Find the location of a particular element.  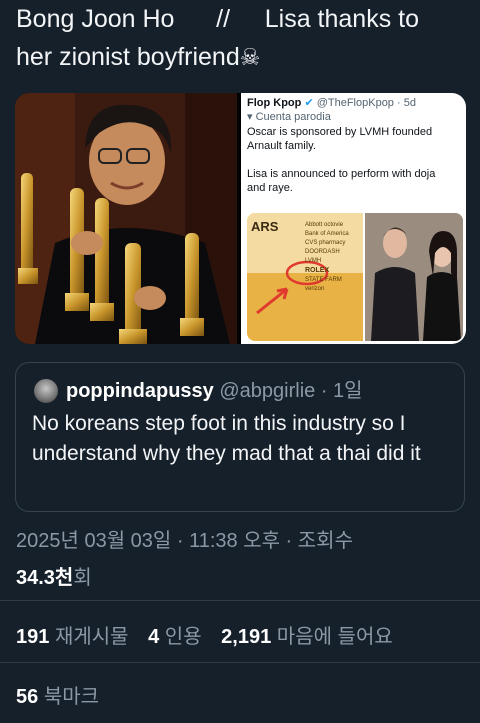

sponsor-logo: Bank of America is located at coordinates (327, 234).